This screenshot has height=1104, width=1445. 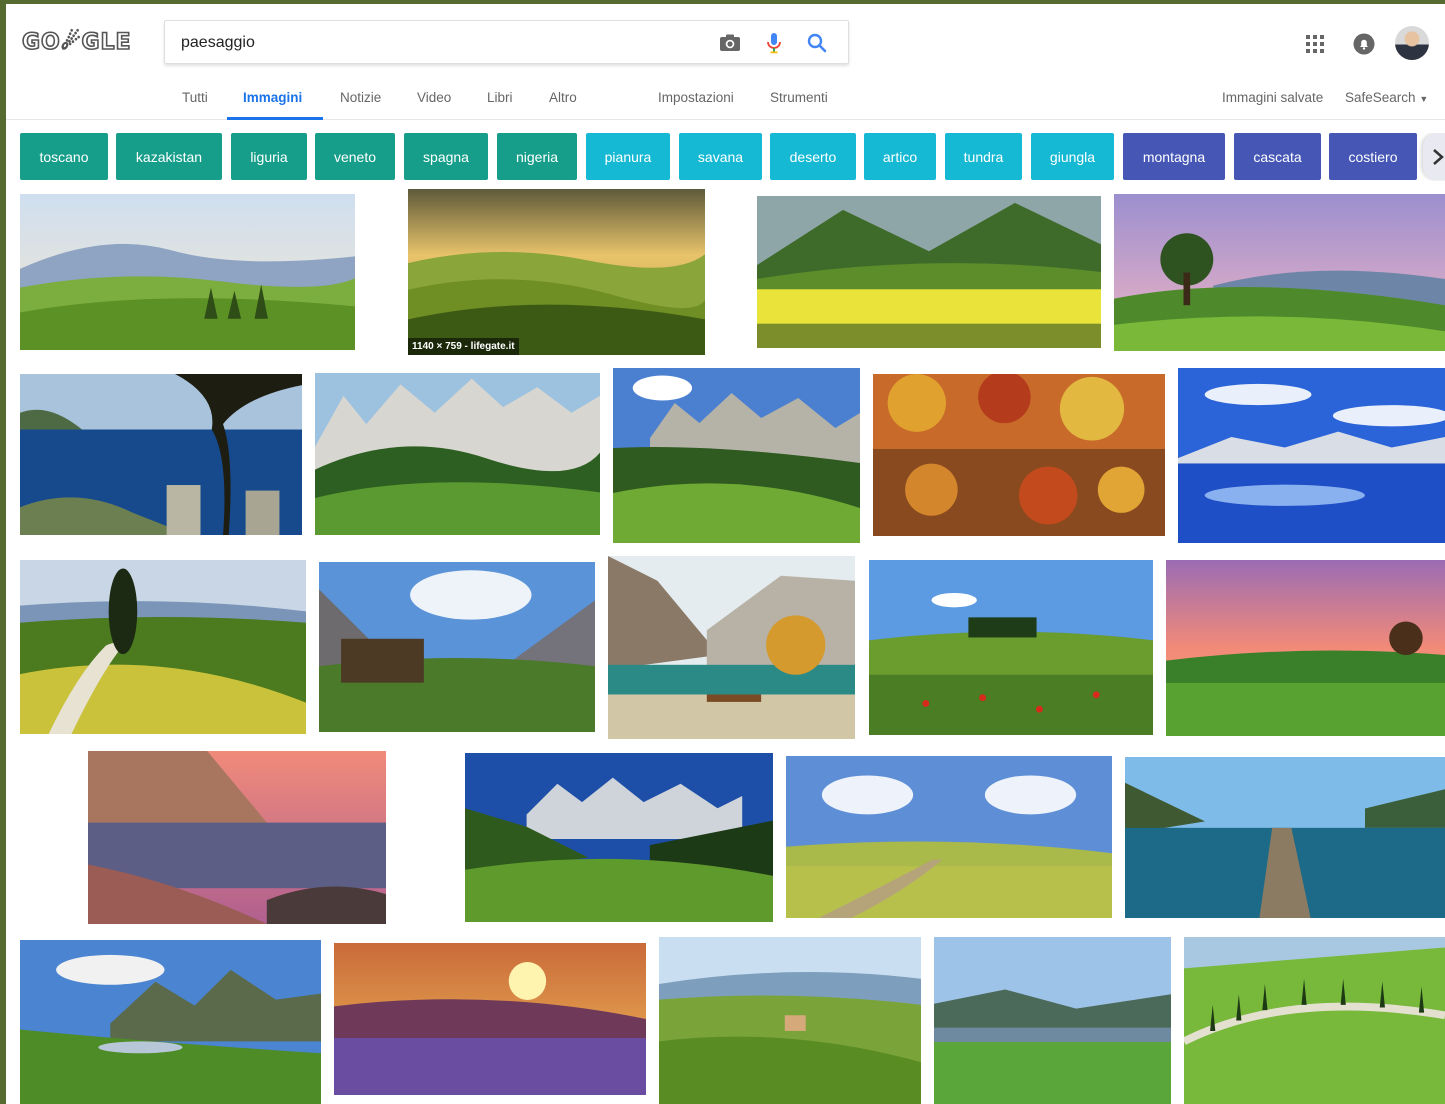 I want to click on search-box, so click(x=506, y=42).